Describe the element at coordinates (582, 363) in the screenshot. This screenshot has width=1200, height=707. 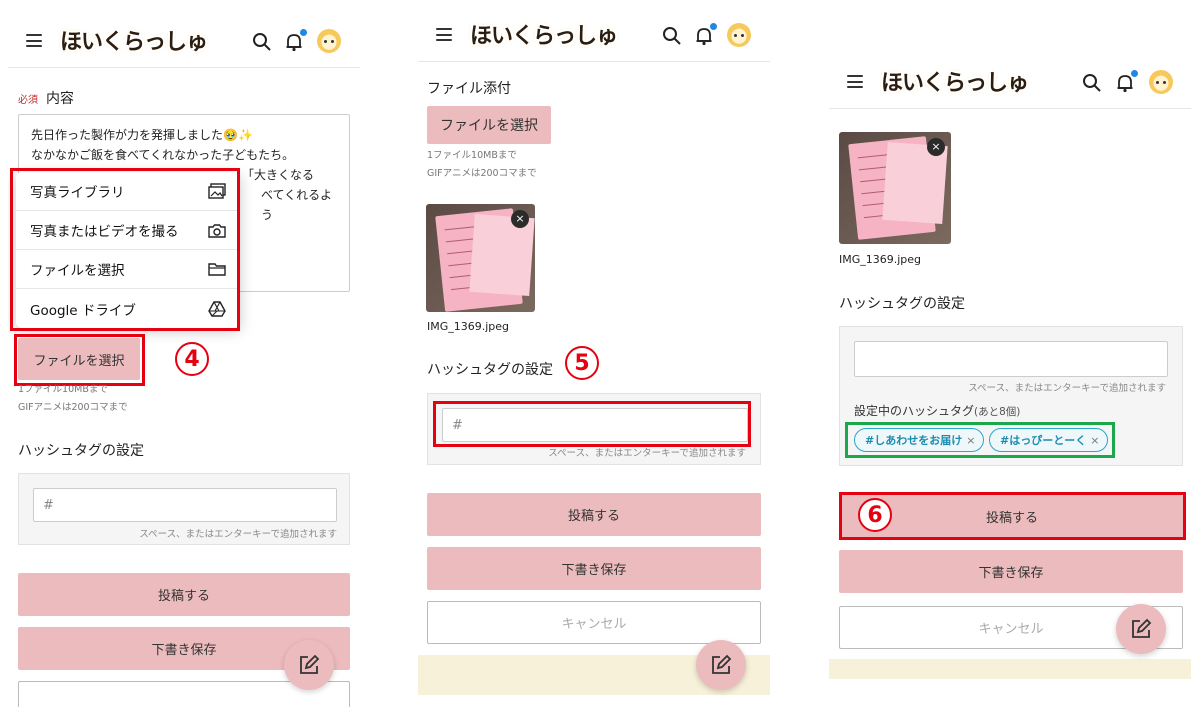
I see `step-5-marker: 5` at that location.